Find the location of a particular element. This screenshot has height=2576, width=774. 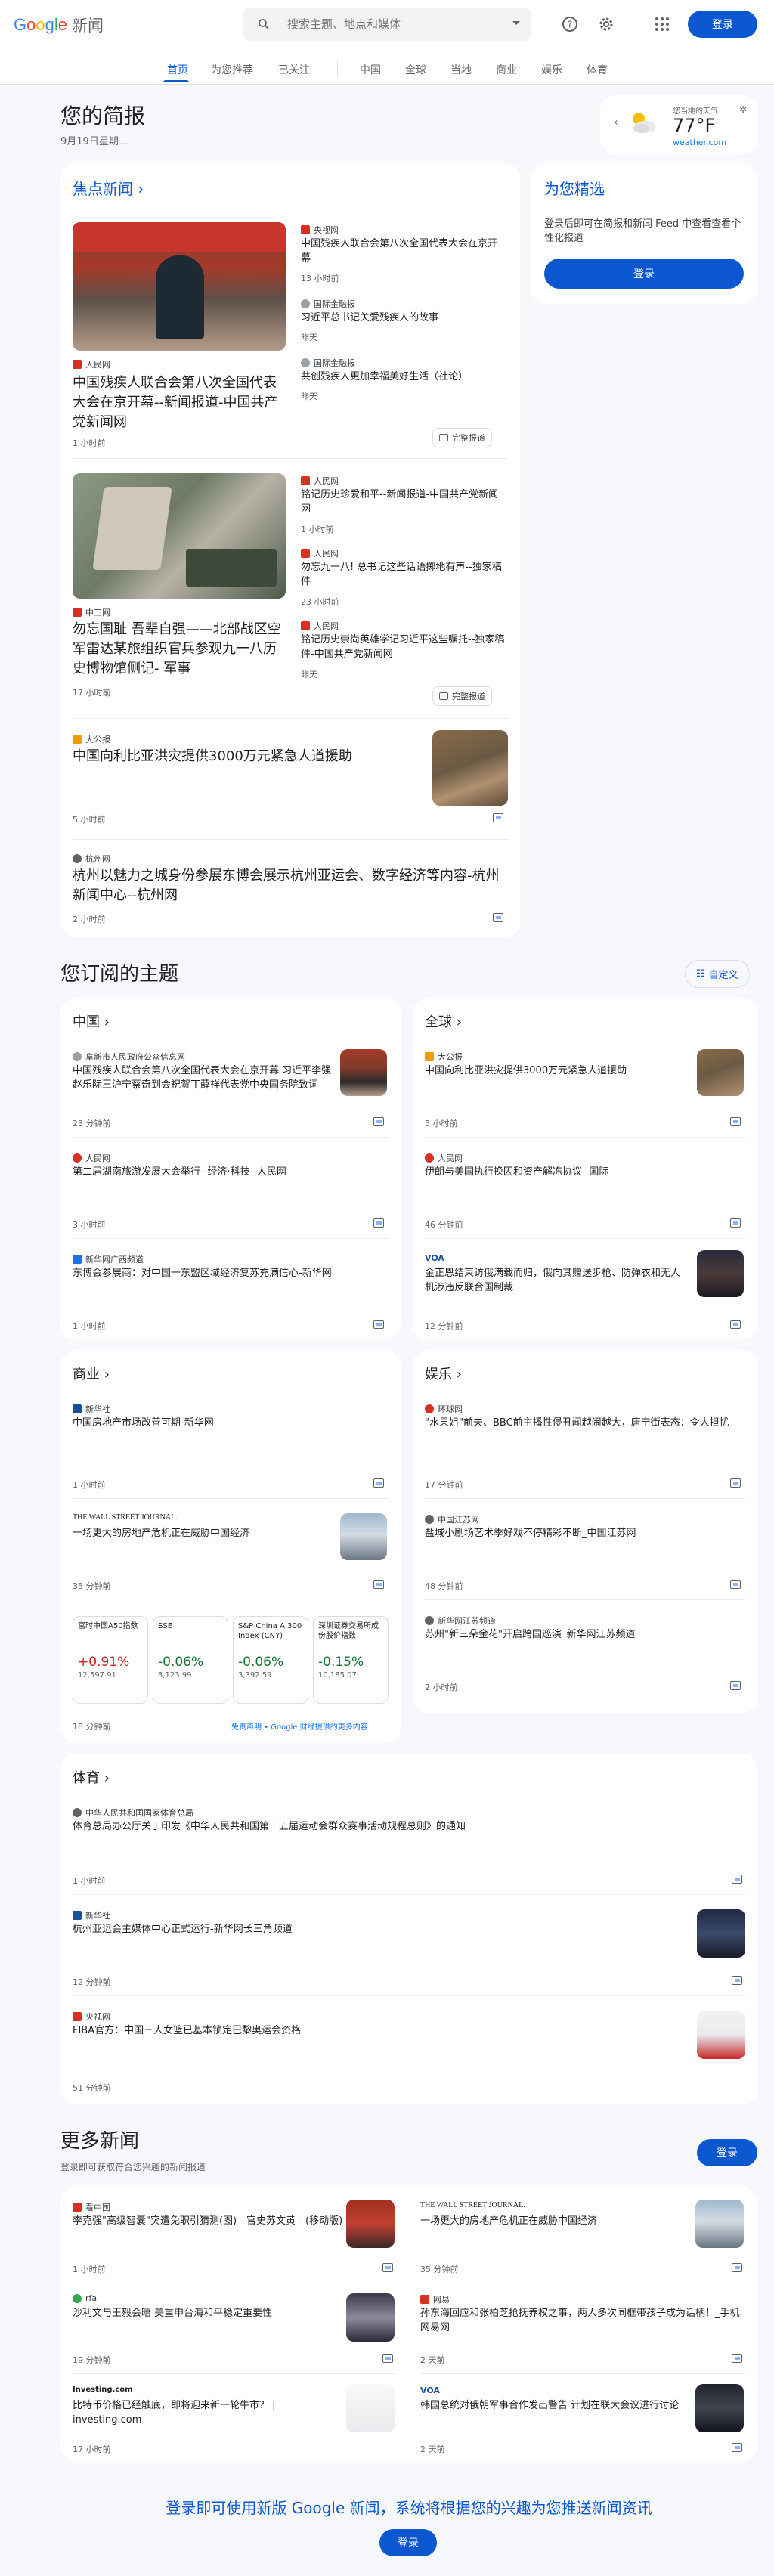

footer-signin-button: 登录 is located at coordinates (408, 2542).